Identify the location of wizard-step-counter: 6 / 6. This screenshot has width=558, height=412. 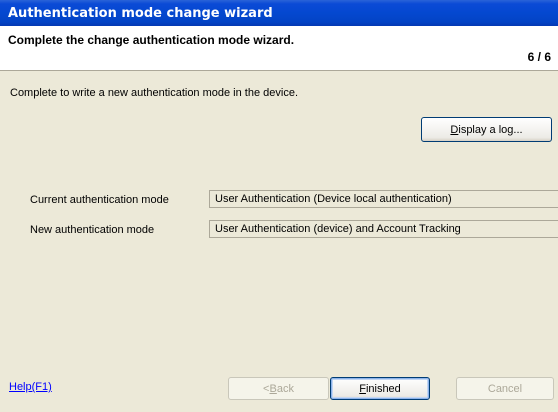
(539, 57).